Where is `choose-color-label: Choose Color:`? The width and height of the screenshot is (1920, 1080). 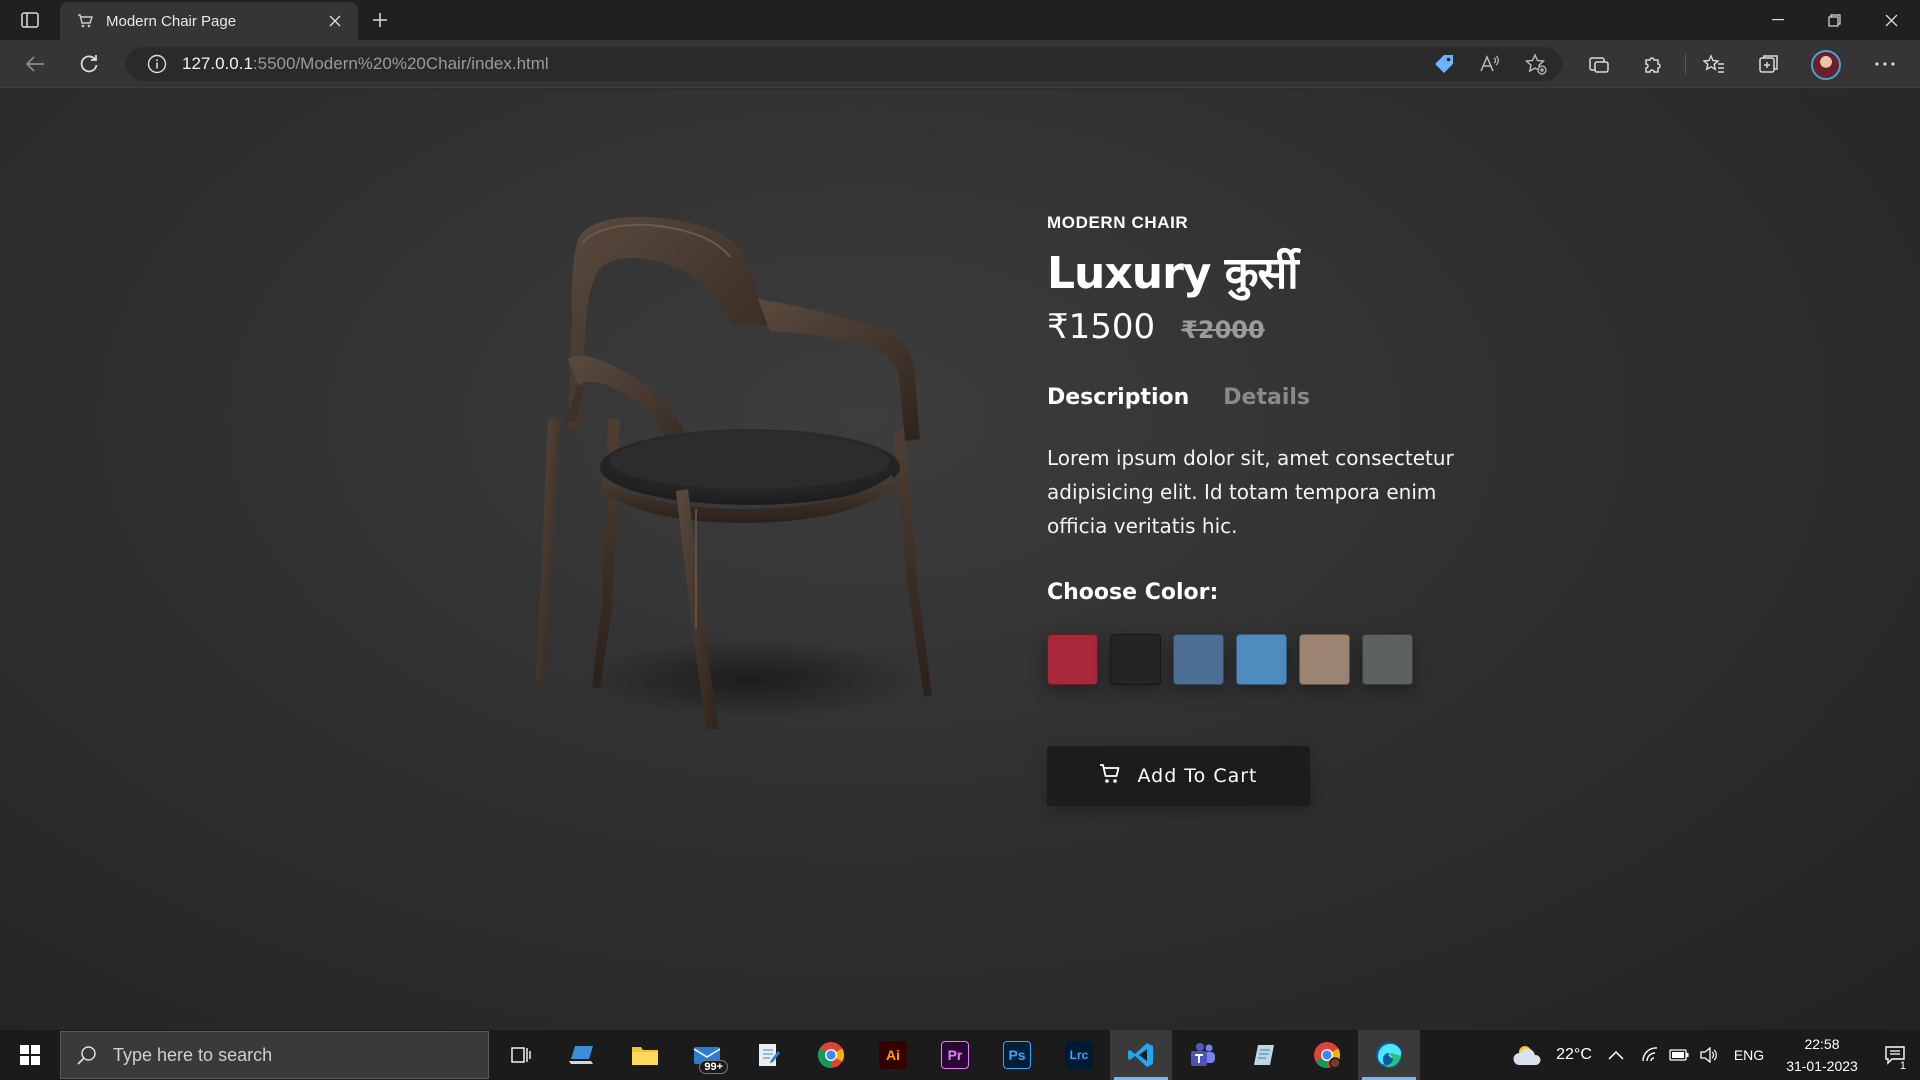
choose-color-label: Choose Color: is located at coordinates (1133, 592).